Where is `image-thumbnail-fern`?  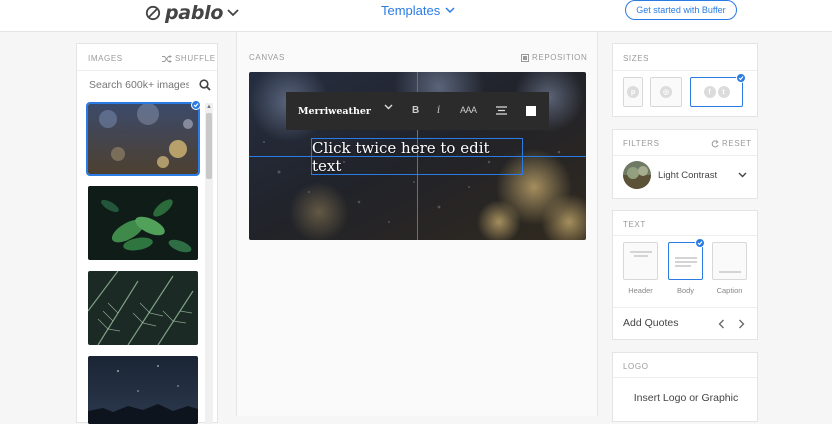 image-thumbnail-fern is located at coordinates (143, 308).